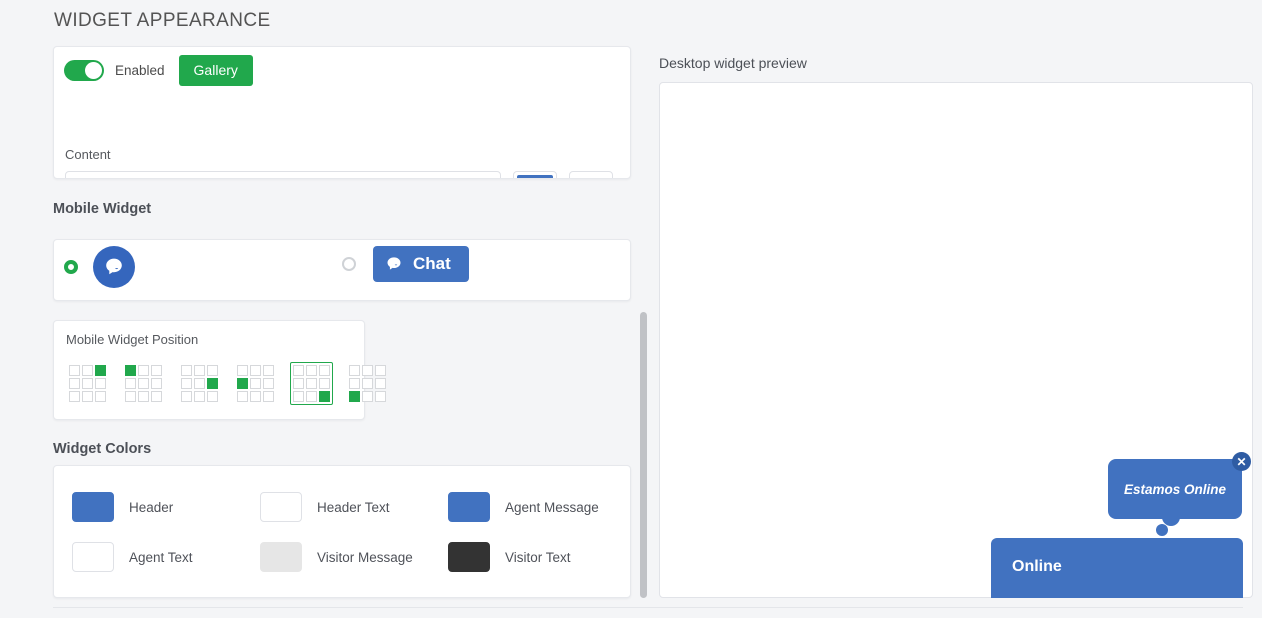 The image size is (1262, 618). What do you see at coordinates (648, 607) in the screenshot?
I see `bottom-divider` at bounding box center [648, 607].